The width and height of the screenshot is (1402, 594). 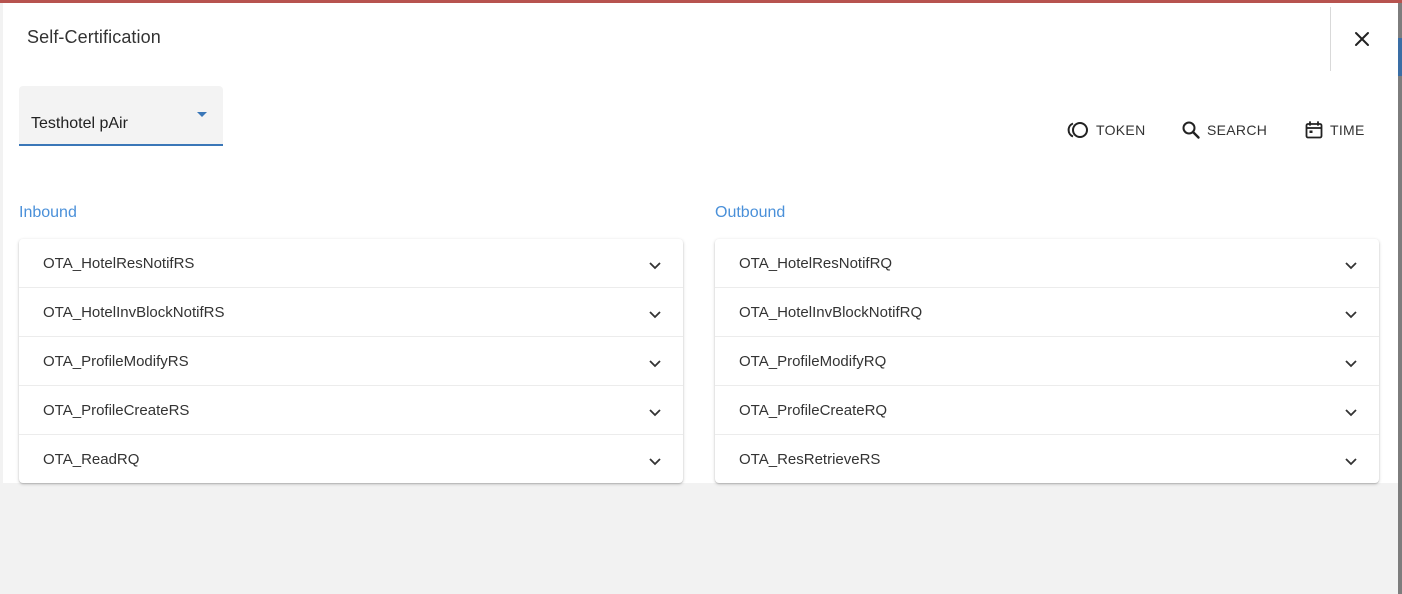 What do you see at coordinates (1047, 410) in the screenshot?
I see `outbound-item-ota-profilecreaterq: OTA_ProfileCreateRQ` at bounding box center [1047, 410].